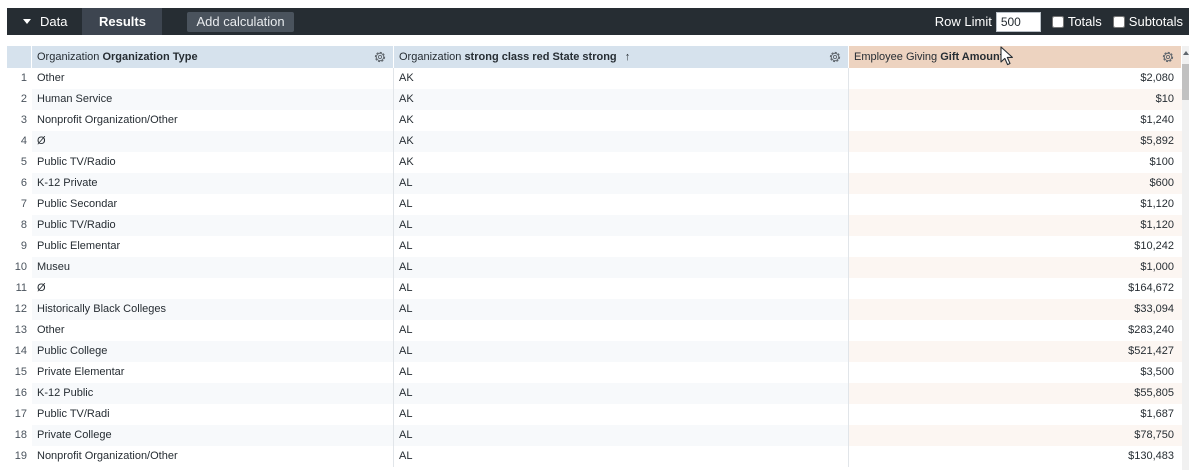  I want to click on cell-organization-type: Public Elementar, so click(213, 246).